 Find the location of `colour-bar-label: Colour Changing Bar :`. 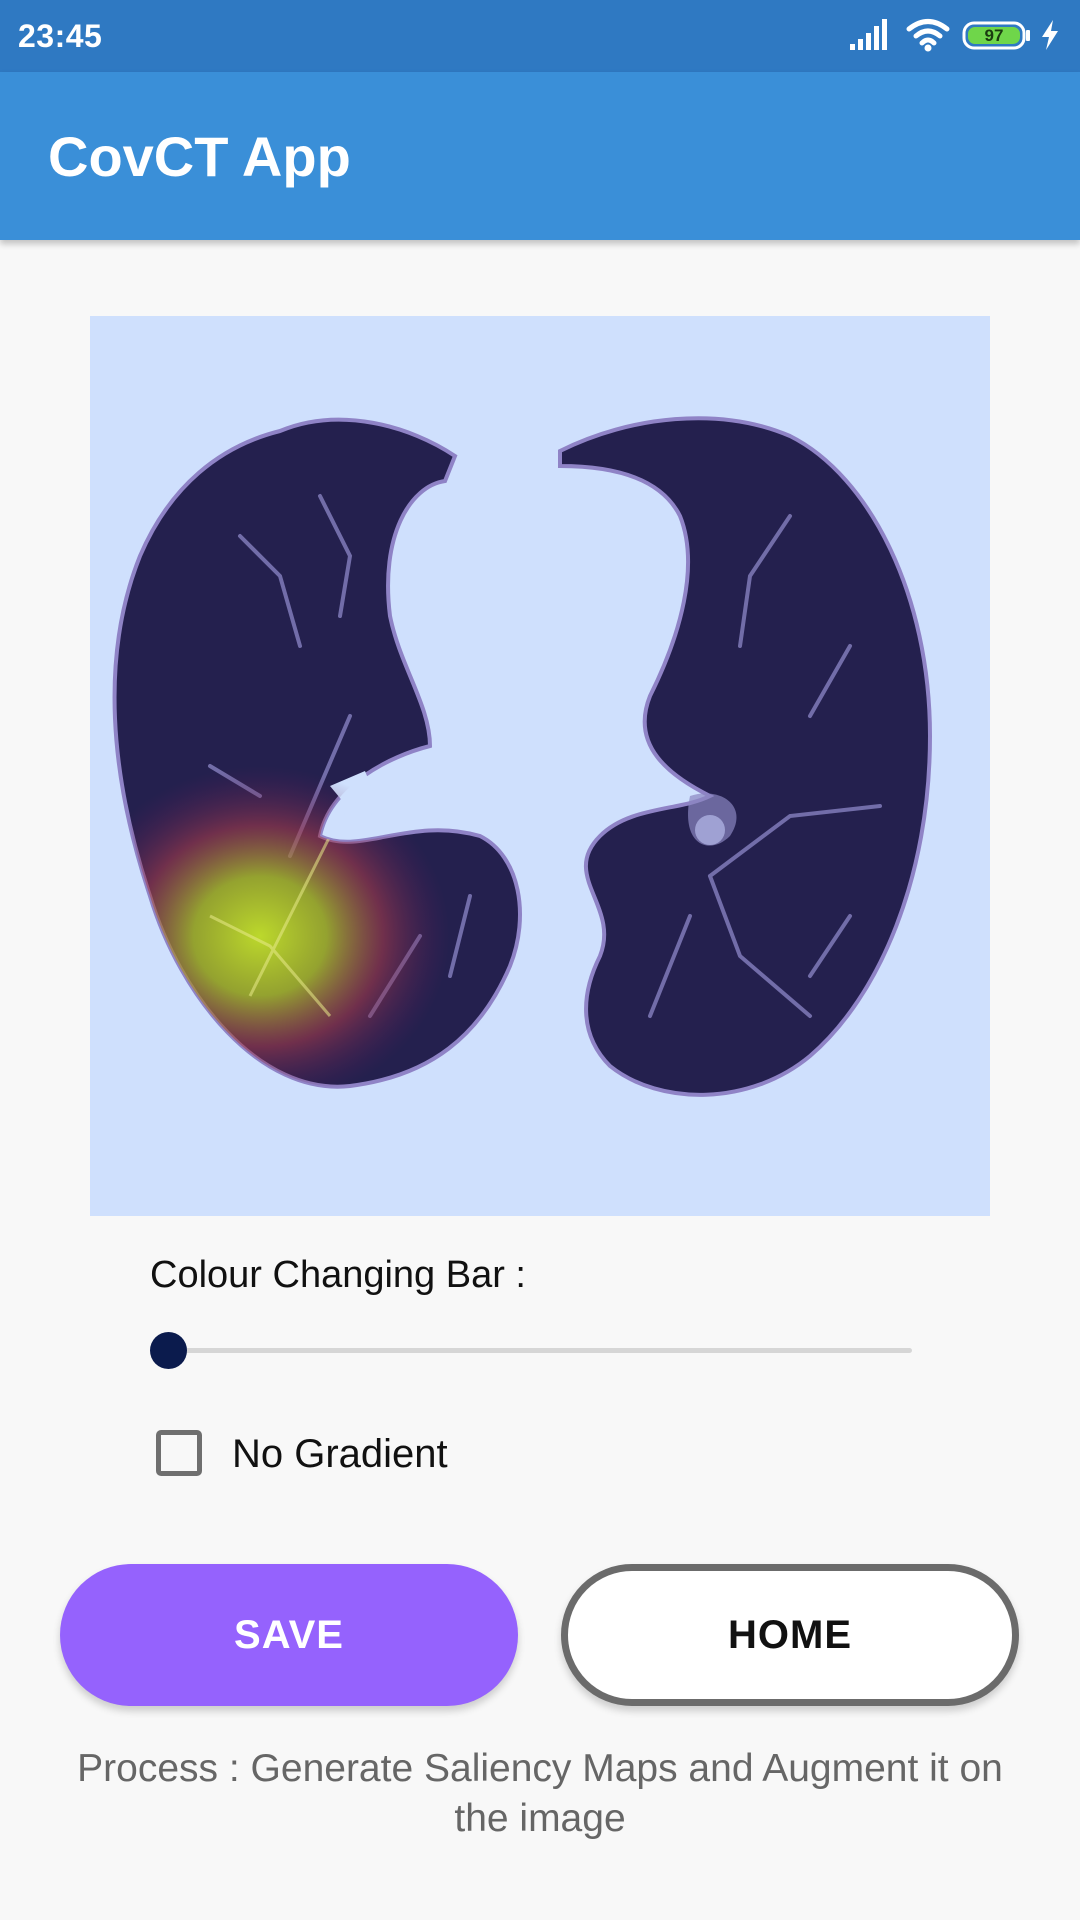

colour-bar-label: Colour Changing Bar : is located at coordinates (338, 1275).